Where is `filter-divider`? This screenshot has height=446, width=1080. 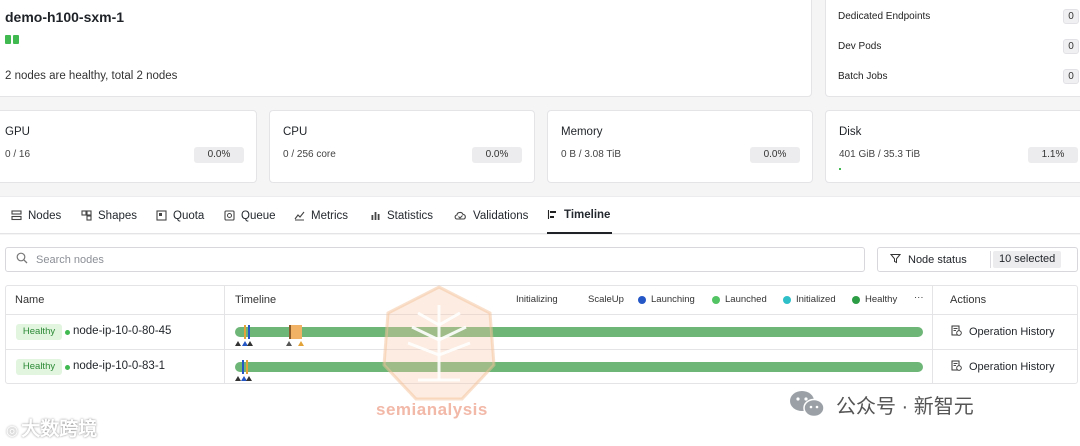 filter-divider is located at coordinates (990, 259).